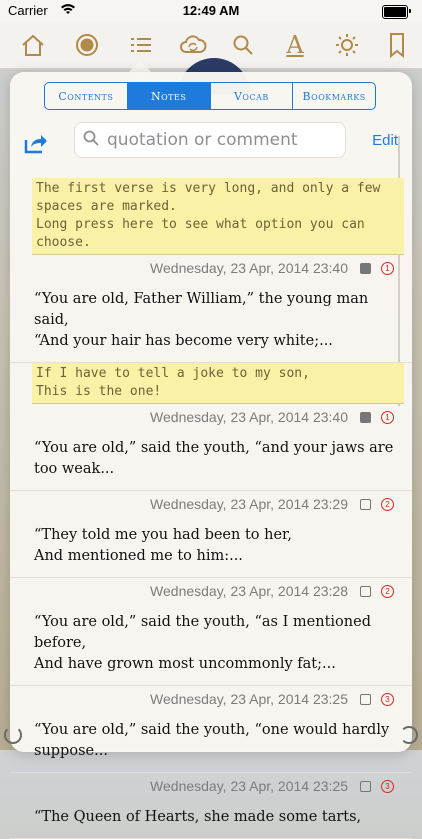 This screenshot has height=839, width=422. I want to click on note-meta: Wednesday, 23 Apr, 2014 23:29 2, so click(211, 504).